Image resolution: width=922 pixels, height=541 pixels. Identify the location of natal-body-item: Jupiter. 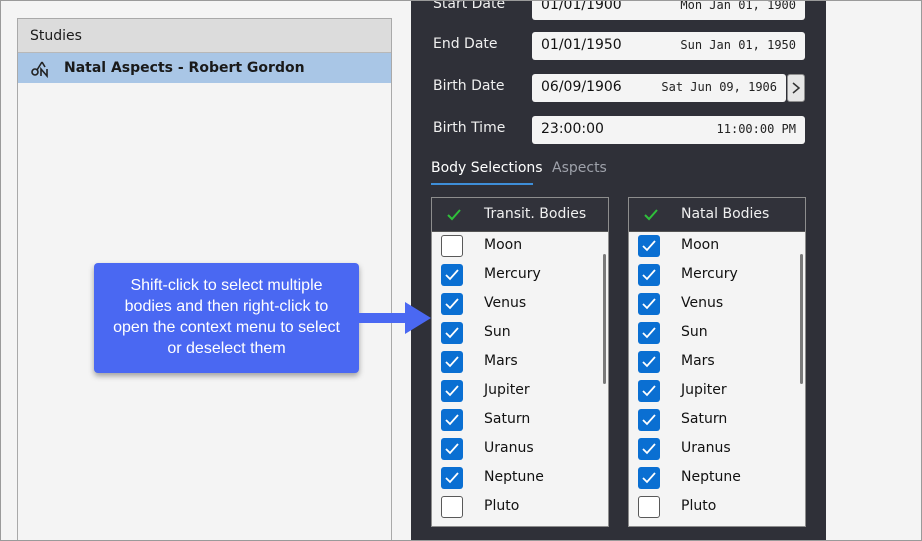
(714, 391).